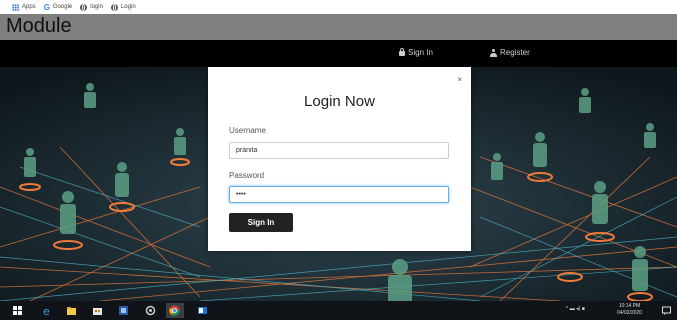 The image size is (677, 320). I want to click on settings-icon, so click(150, 310).